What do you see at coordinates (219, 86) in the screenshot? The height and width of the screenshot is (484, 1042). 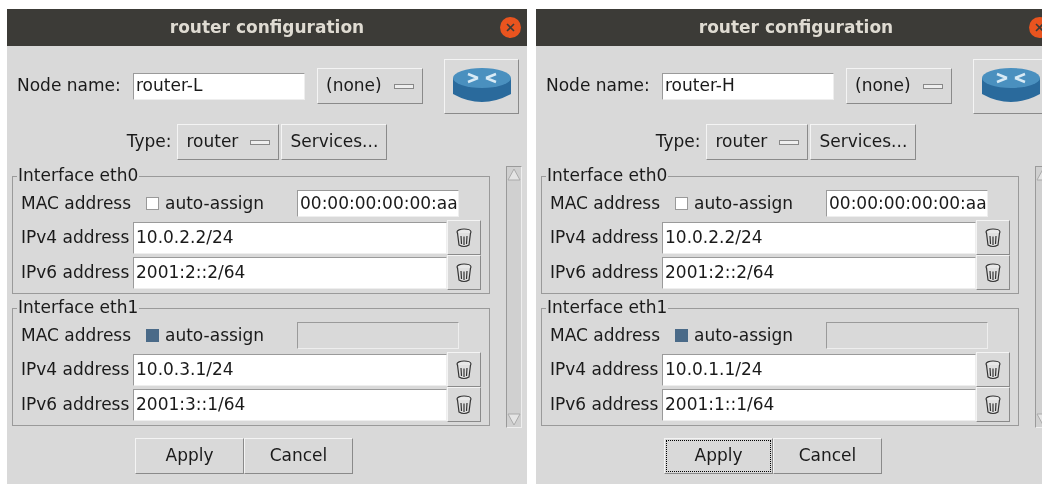 I see `node-name-field: router-L` at bounding box center [219, 86].